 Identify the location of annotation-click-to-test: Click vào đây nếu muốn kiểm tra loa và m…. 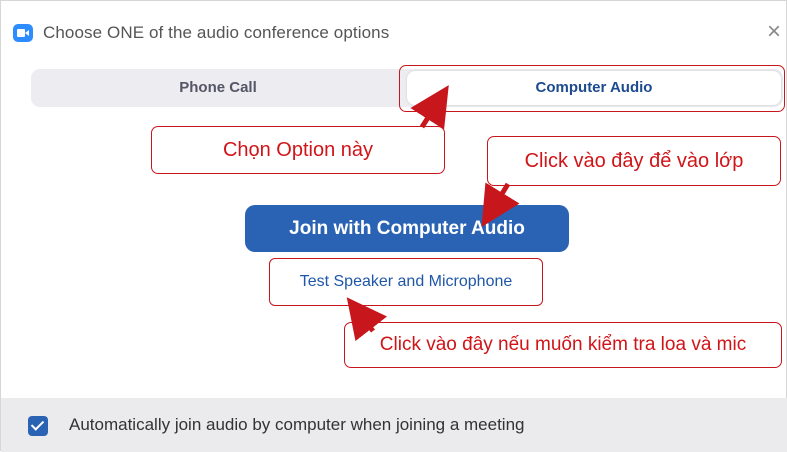
(563, 345).